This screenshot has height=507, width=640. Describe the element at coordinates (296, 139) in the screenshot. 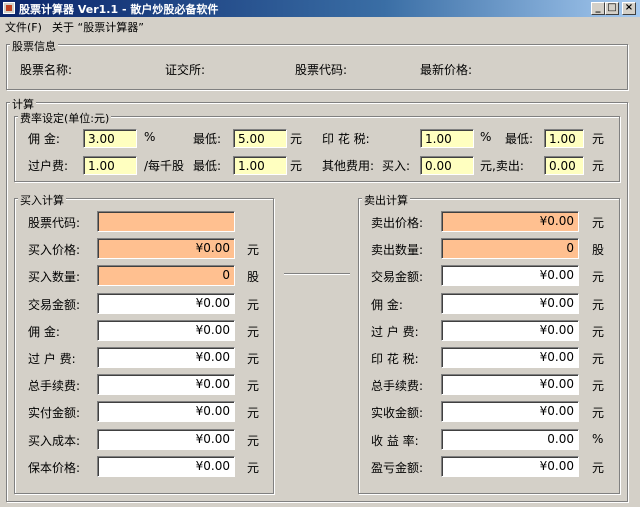

I see `commission-min-unit: 元` at that location.